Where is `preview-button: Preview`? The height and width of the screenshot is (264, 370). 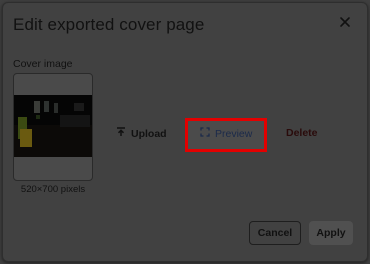
preview-button: Preview is located at coordinates (226, 133).